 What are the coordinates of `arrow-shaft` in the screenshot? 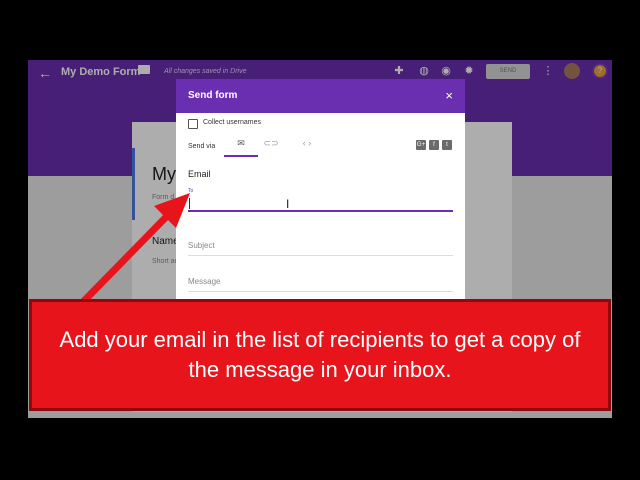 It's located at (125, 259).